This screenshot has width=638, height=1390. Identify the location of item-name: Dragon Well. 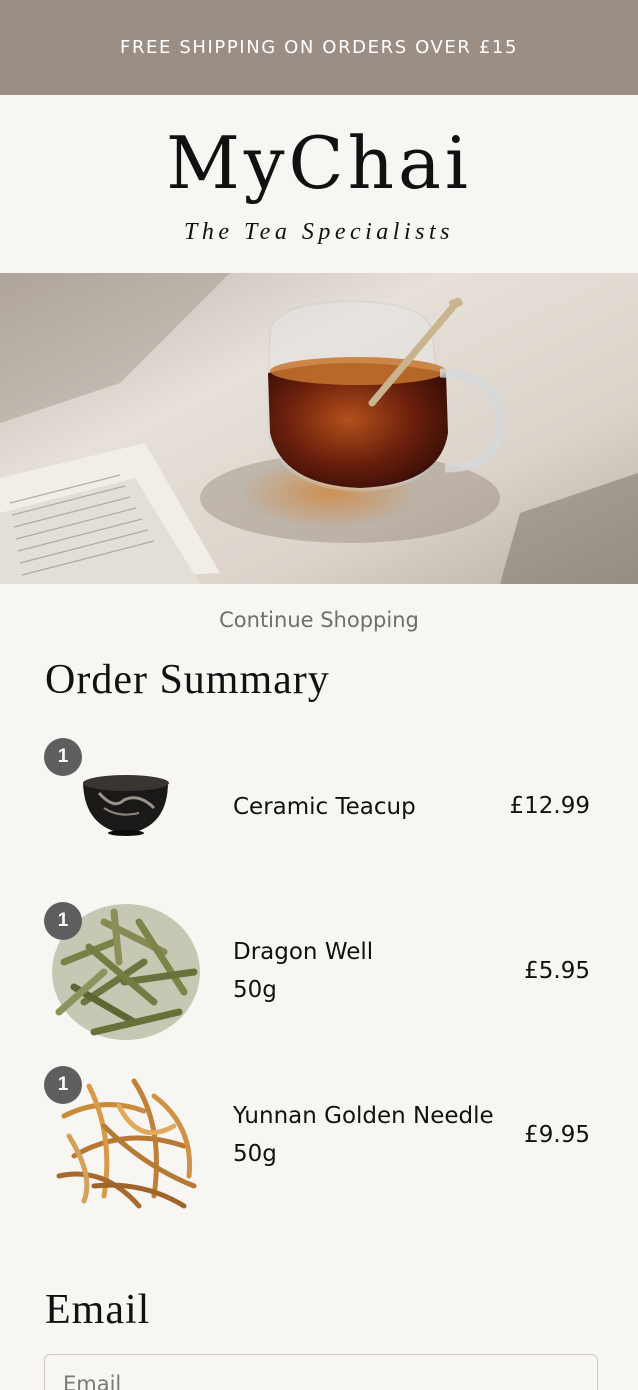
(303, 952).